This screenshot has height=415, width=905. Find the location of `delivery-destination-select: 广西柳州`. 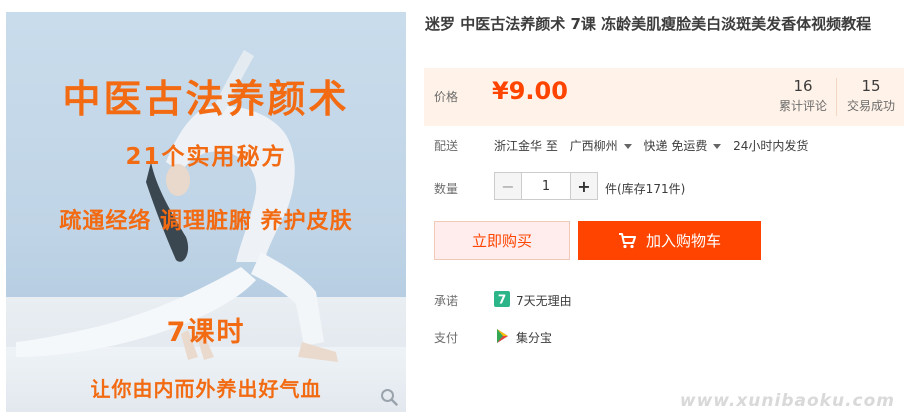

delivery-destination-select: 广西柳州 is located at coordinates (605, 146).